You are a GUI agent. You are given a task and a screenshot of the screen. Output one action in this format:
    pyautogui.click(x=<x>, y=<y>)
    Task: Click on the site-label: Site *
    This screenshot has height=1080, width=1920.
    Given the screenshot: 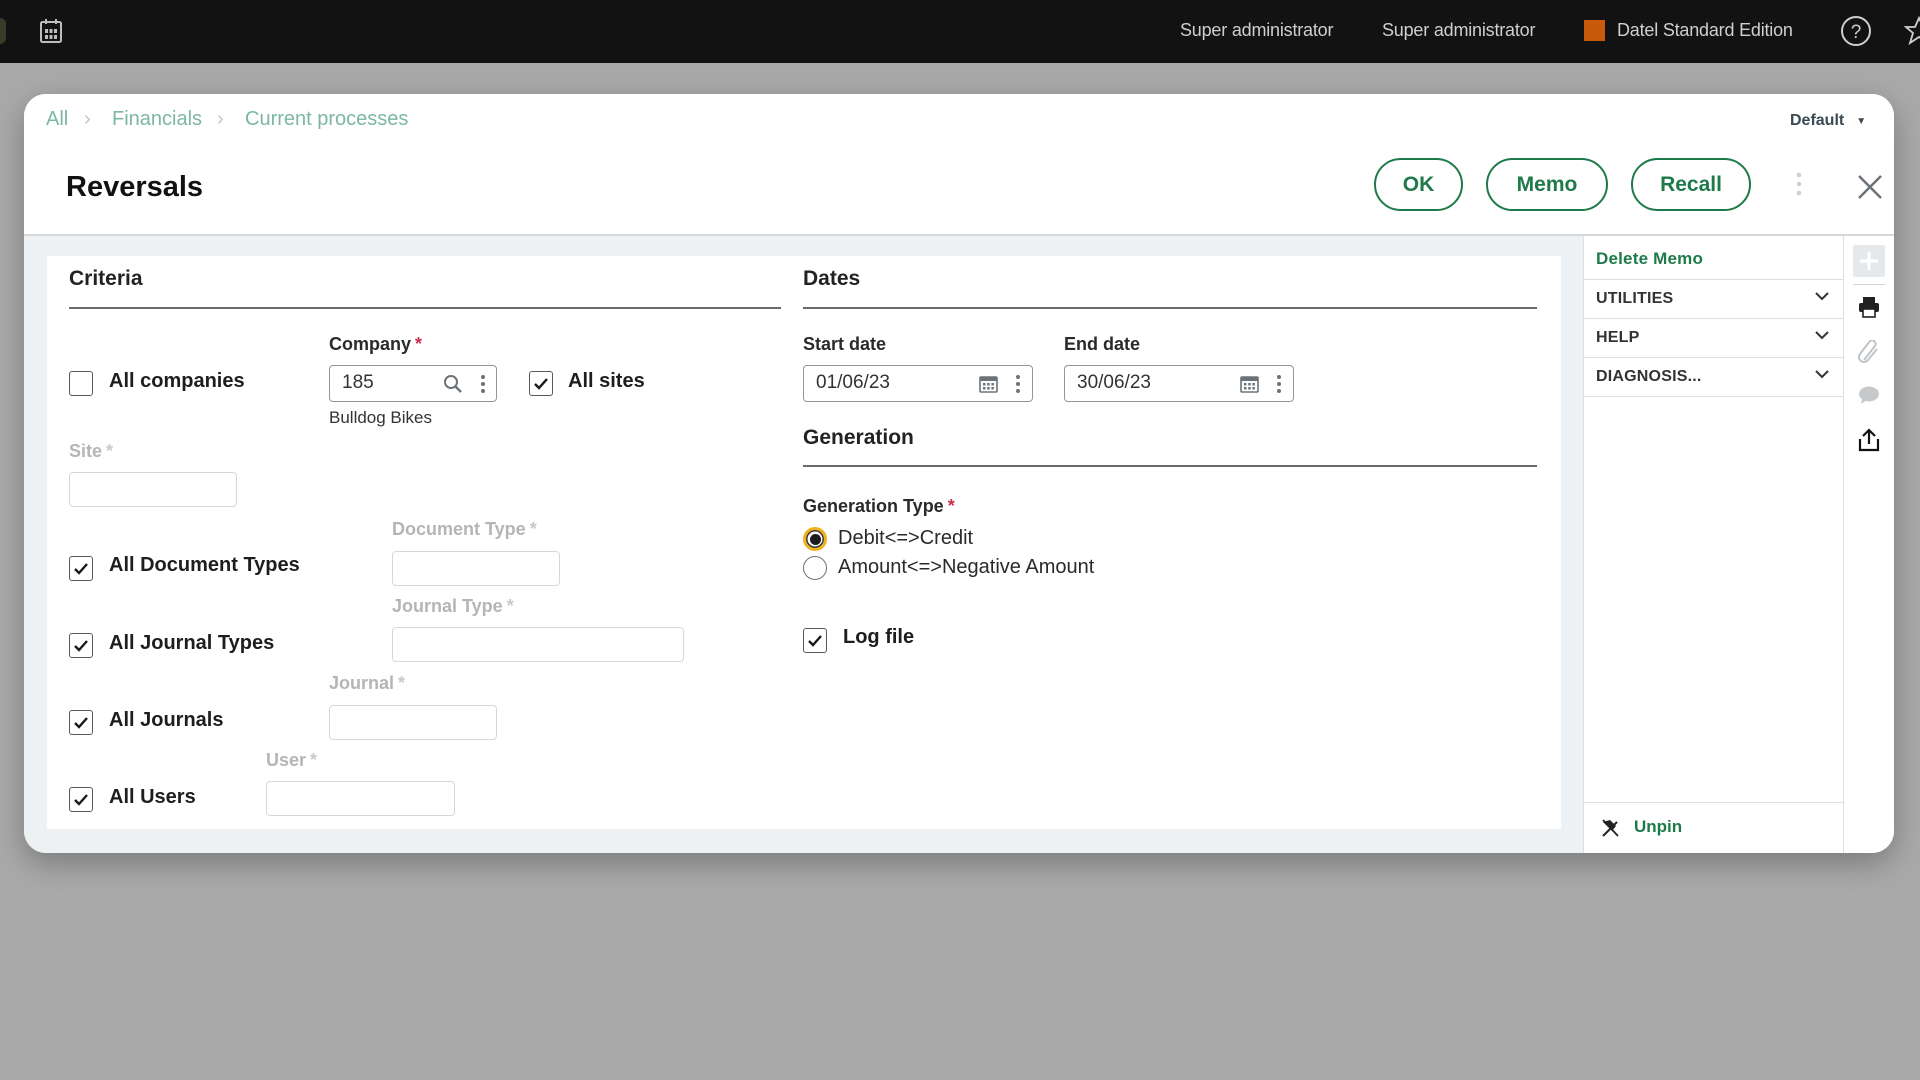 What is the action you would take?
    pyautogui.click(x=91, y=451)
    